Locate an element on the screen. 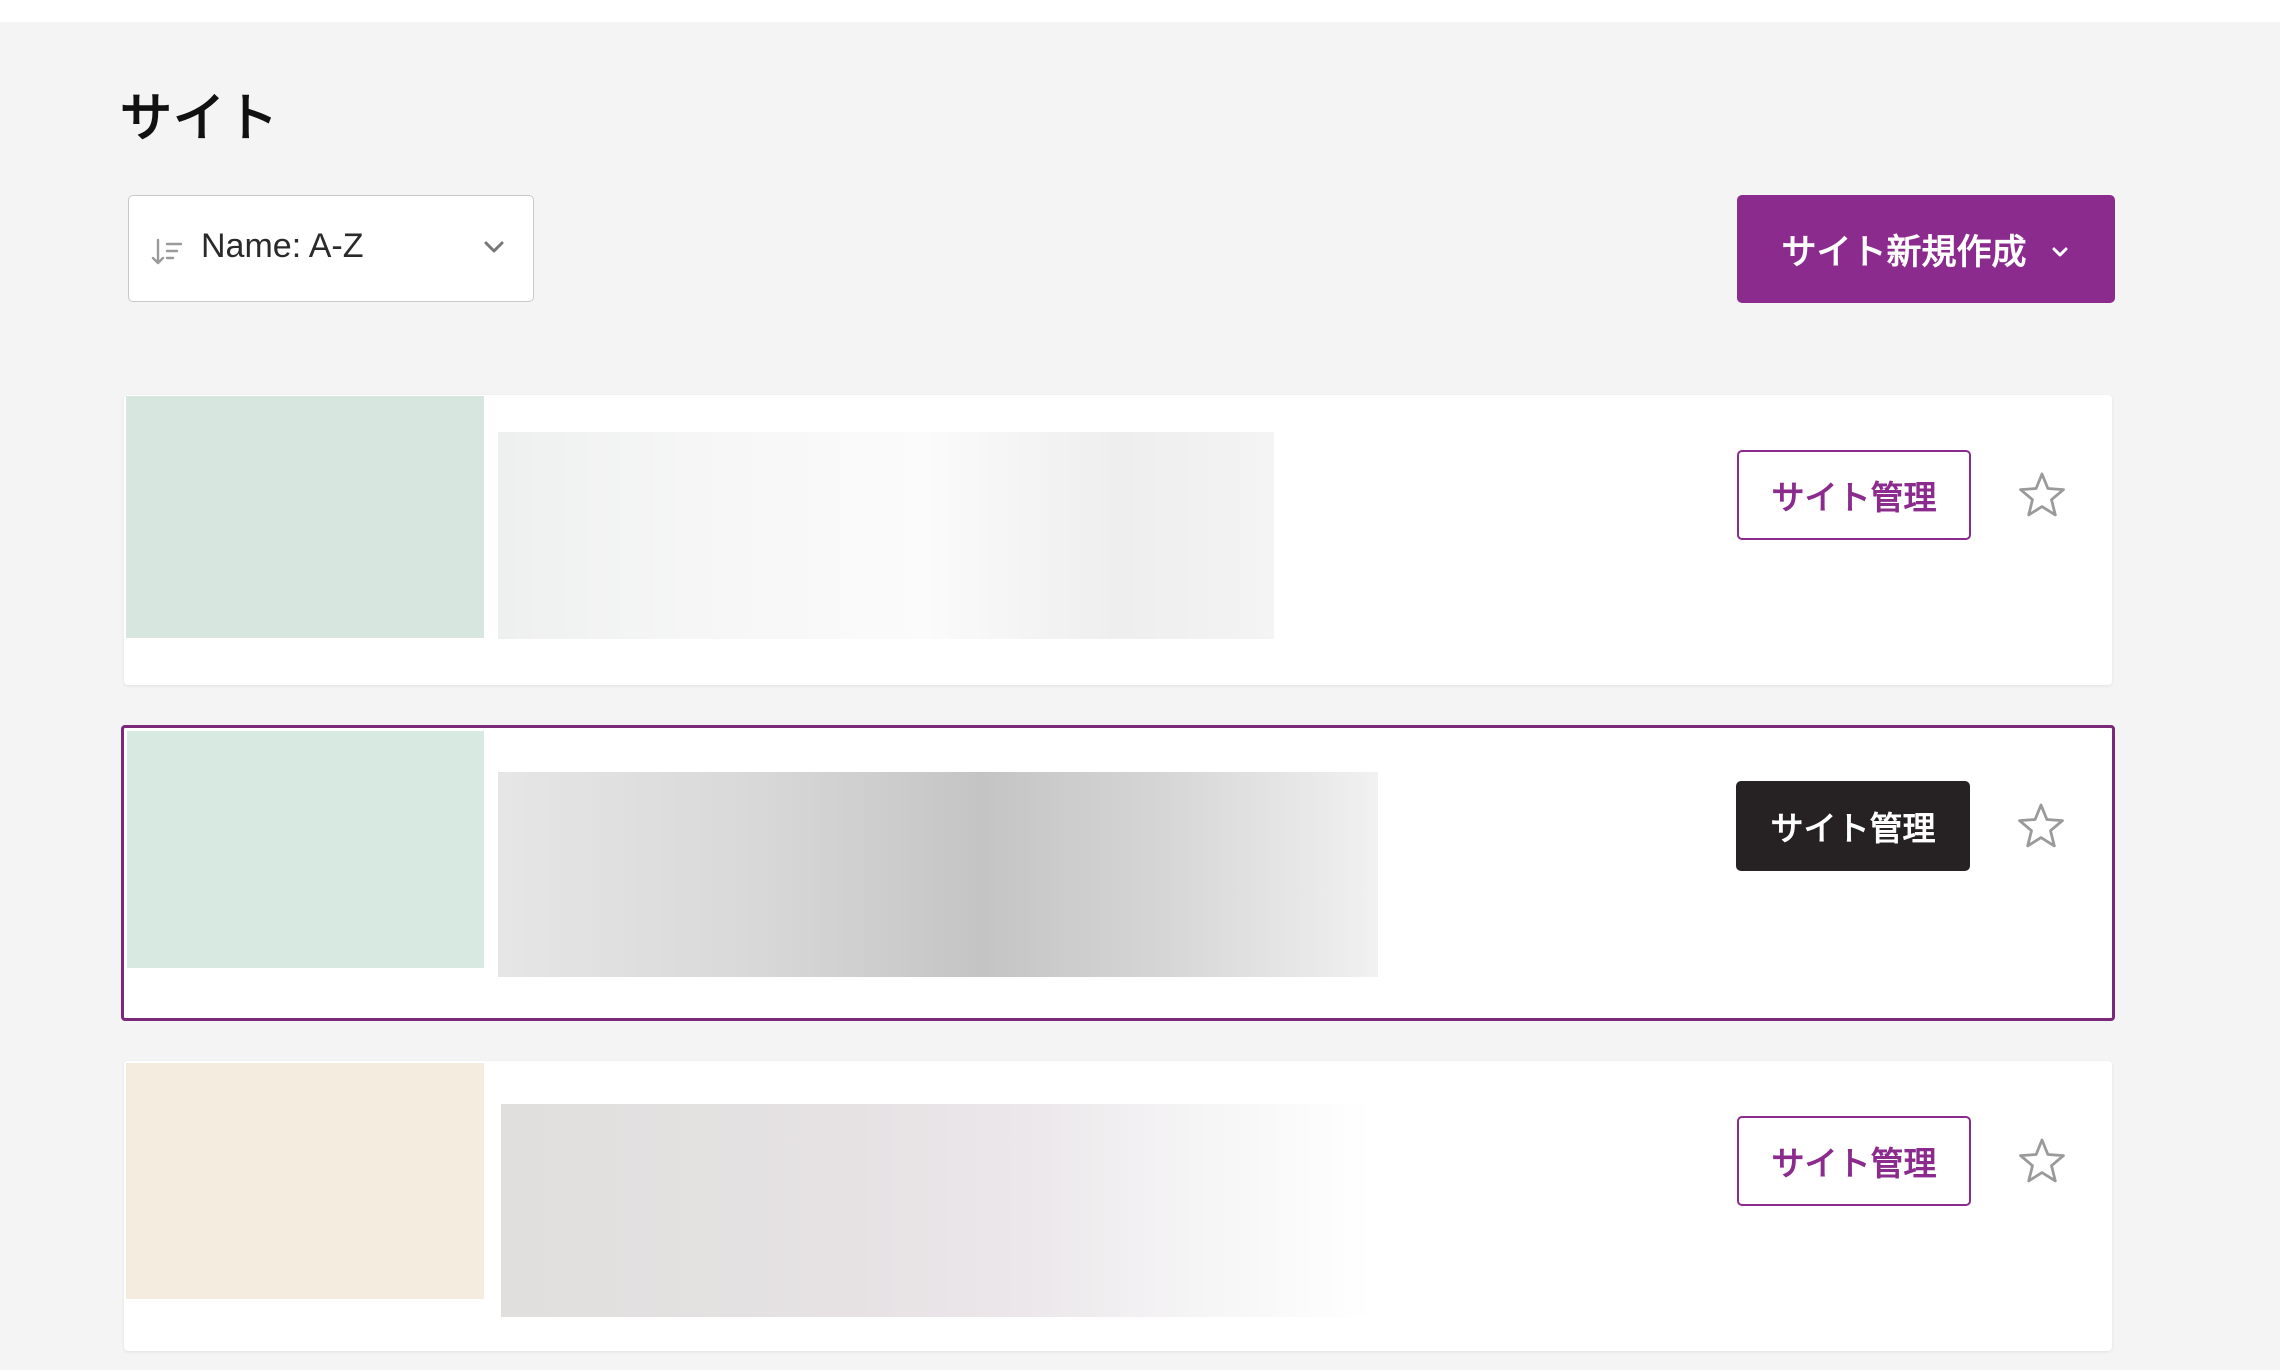 The image size is (2280, 1370). sort-select-value: Name: A-Z is located at coordinates (282, 246).